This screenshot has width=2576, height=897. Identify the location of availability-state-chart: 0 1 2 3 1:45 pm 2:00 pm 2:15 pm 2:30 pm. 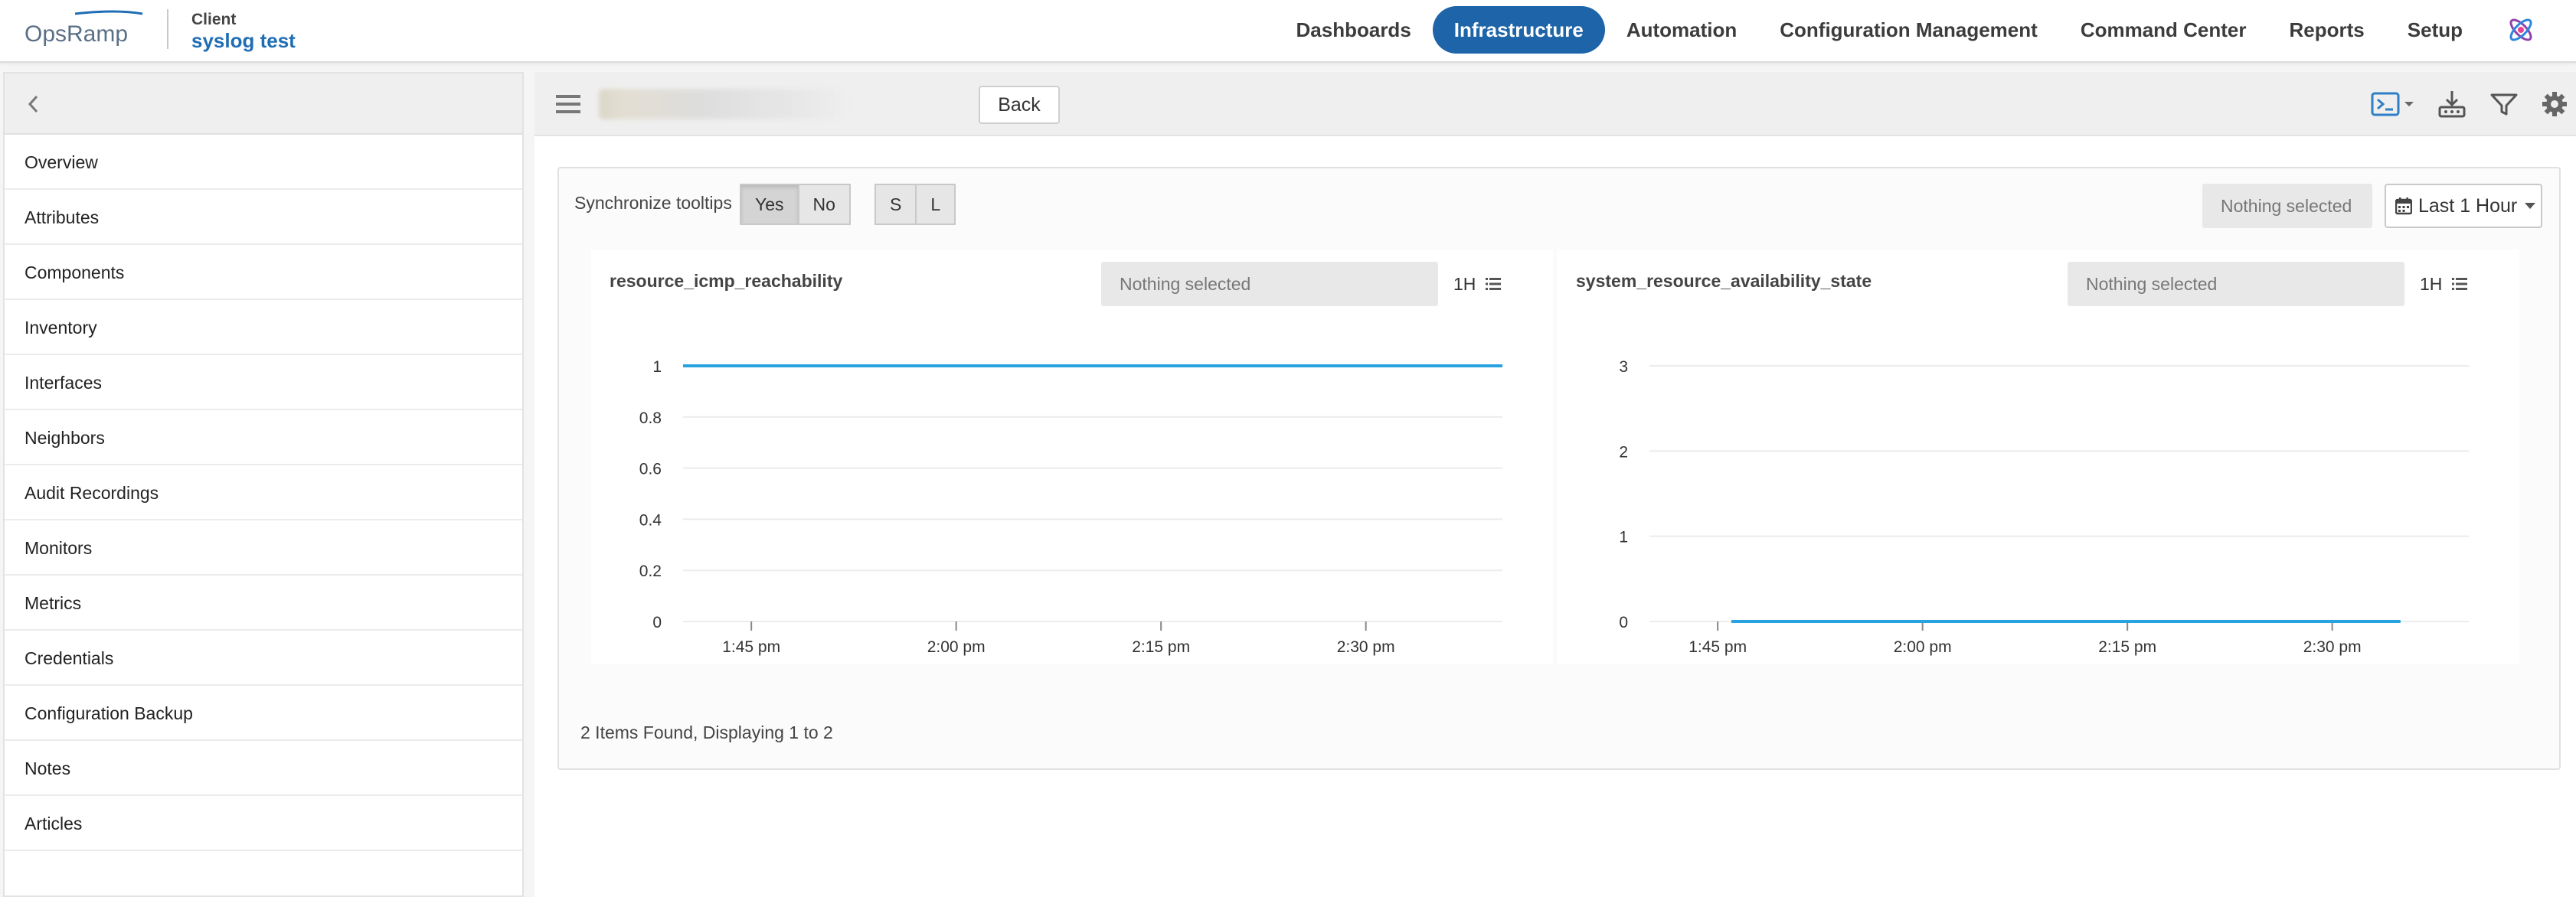
(2038, 494).